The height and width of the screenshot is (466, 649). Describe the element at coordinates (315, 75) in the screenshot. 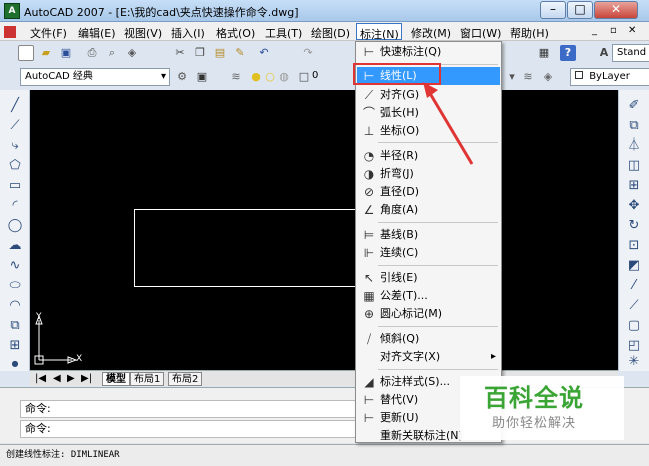

I see `layer-value: 0` at that location.